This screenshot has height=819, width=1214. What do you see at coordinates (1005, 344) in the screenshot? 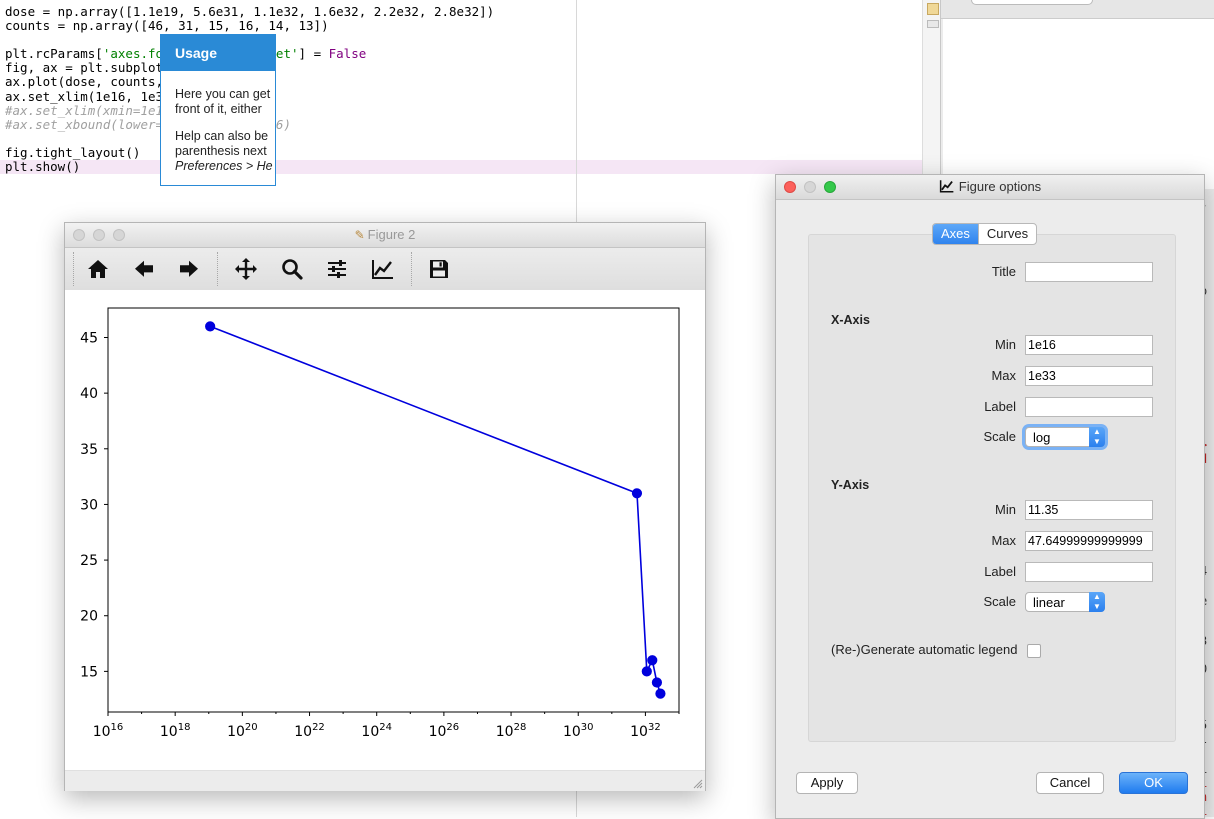
I see `x-min-label: Min` at bounding box center [1005, 344].